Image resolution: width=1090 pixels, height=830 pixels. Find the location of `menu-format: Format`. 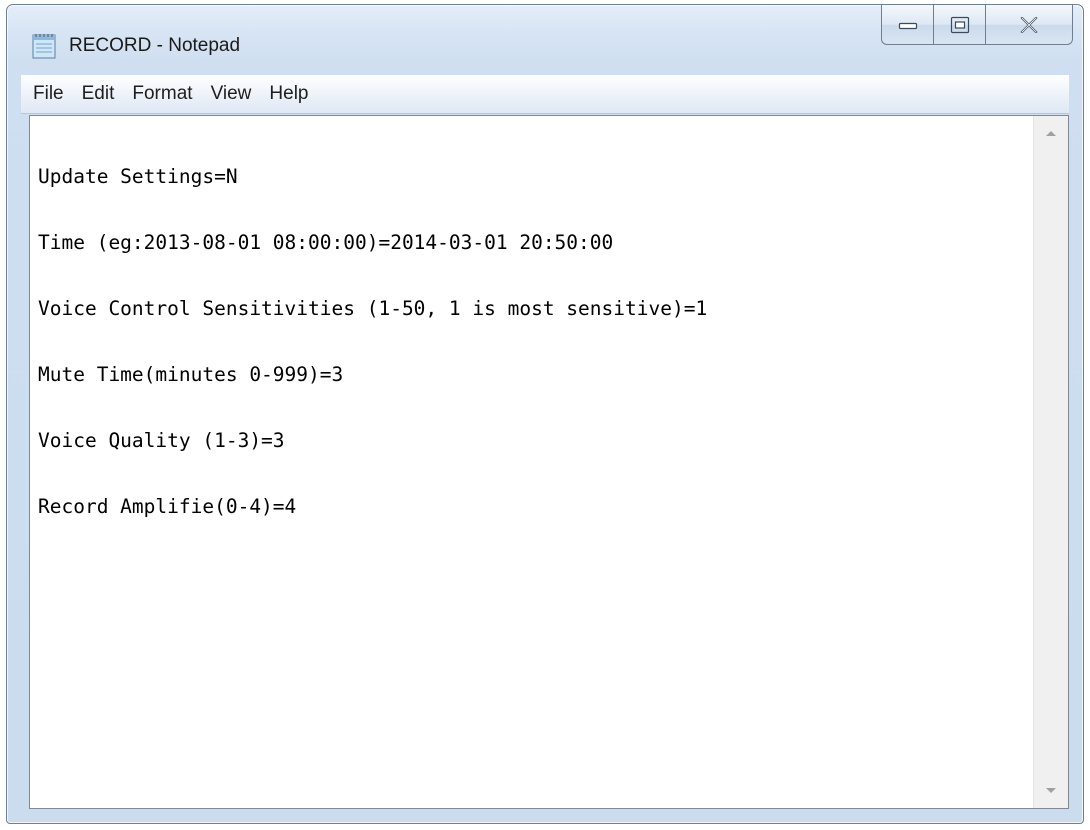

menu-format: Format is located at coordinates (162, 94).